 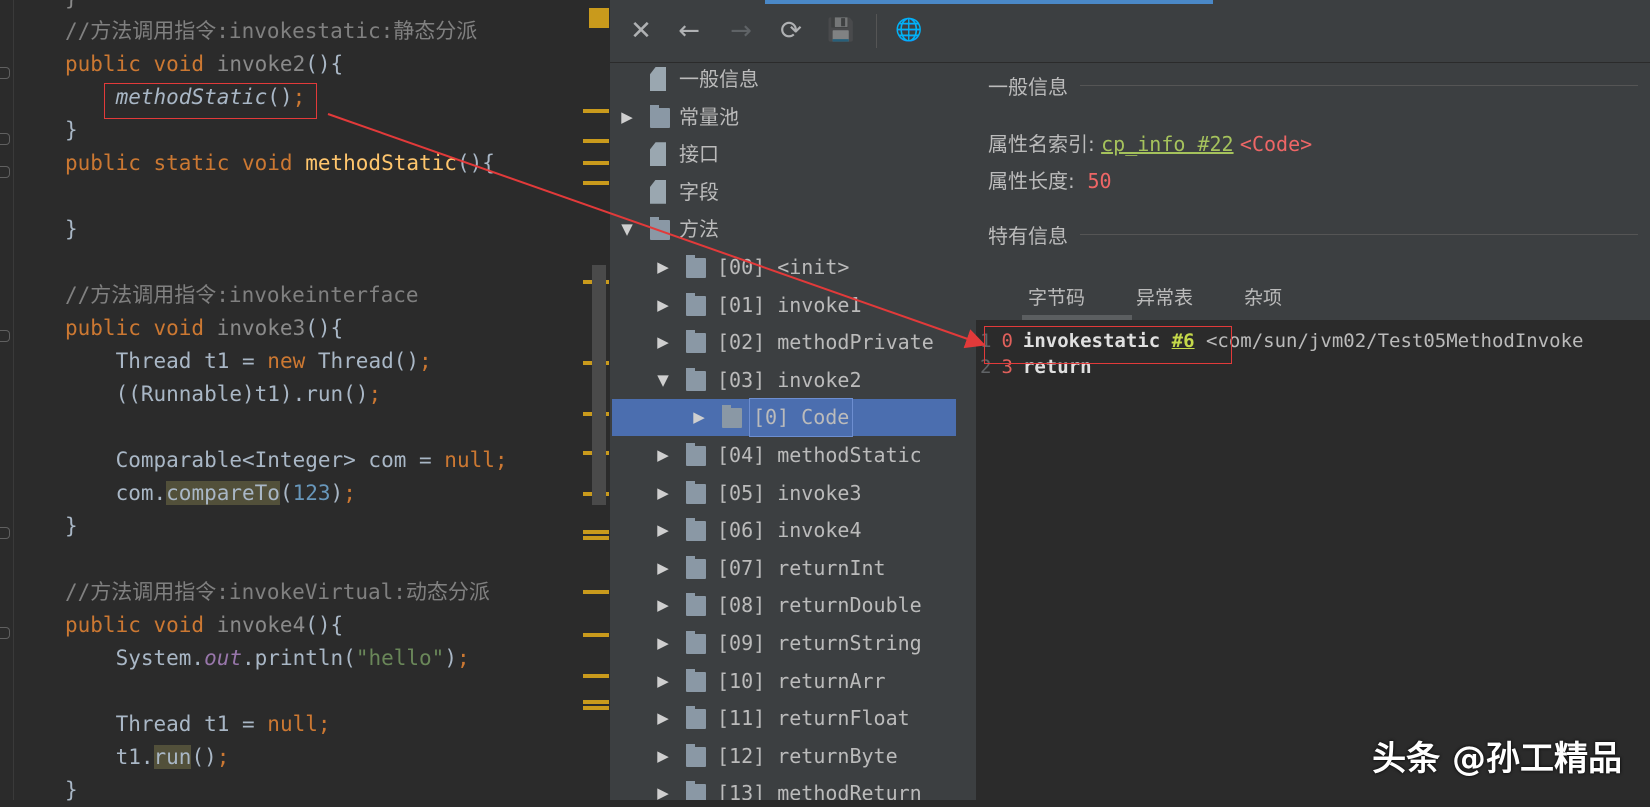 What do you see at coordinates (793, 568) in the screenshot?
I see `tree-node: ▶ [07] returnInt` at bounding box center [793, 568].